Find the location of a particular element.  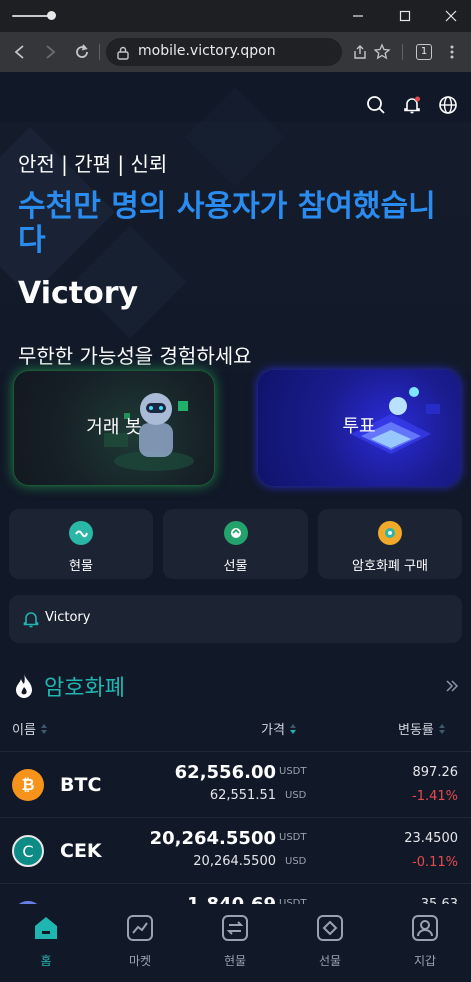

announcement-bar: Victory is located at coordinates (235, 619).